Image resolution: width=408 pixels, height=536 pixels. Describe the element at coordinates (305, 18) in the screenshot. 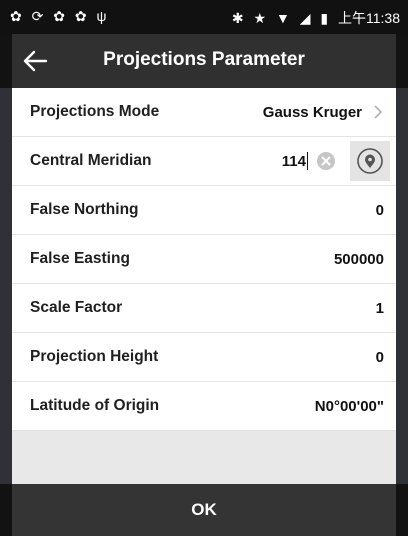

I see `signal-icon: ◢` at that location.